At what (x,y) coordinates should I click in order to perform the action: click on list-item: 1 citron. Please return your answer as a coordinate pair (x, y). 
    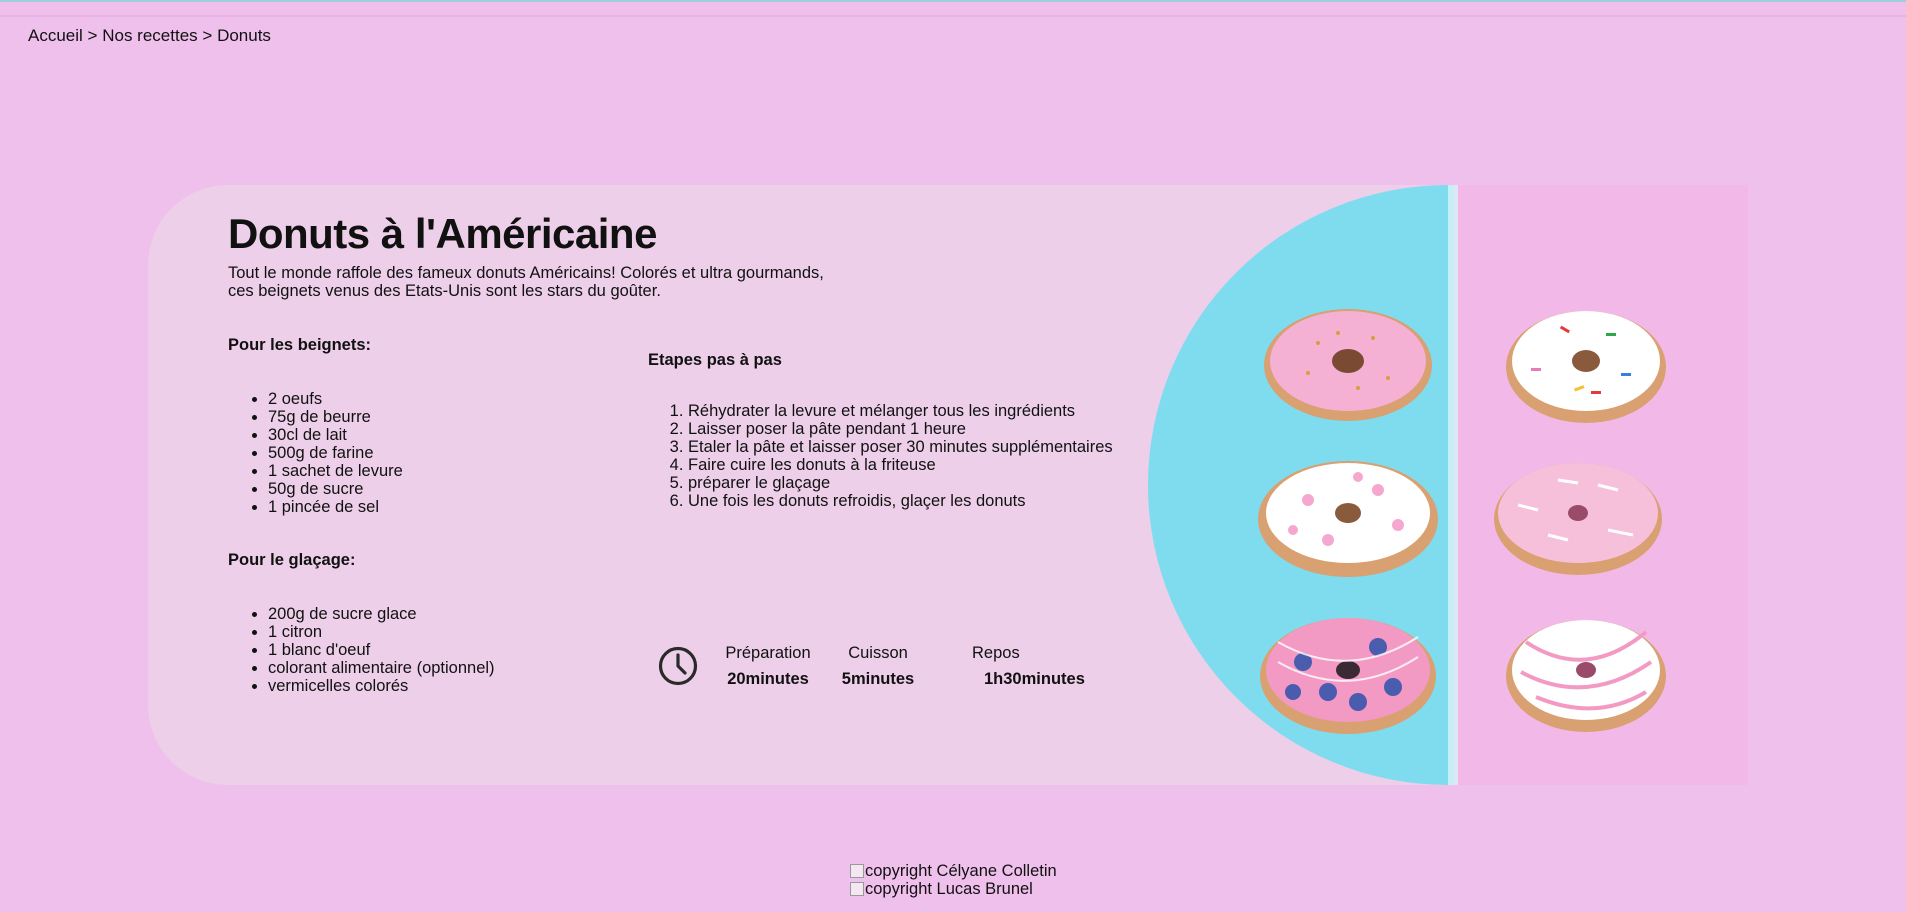
    Looking at the image, I should click on (381, 632).